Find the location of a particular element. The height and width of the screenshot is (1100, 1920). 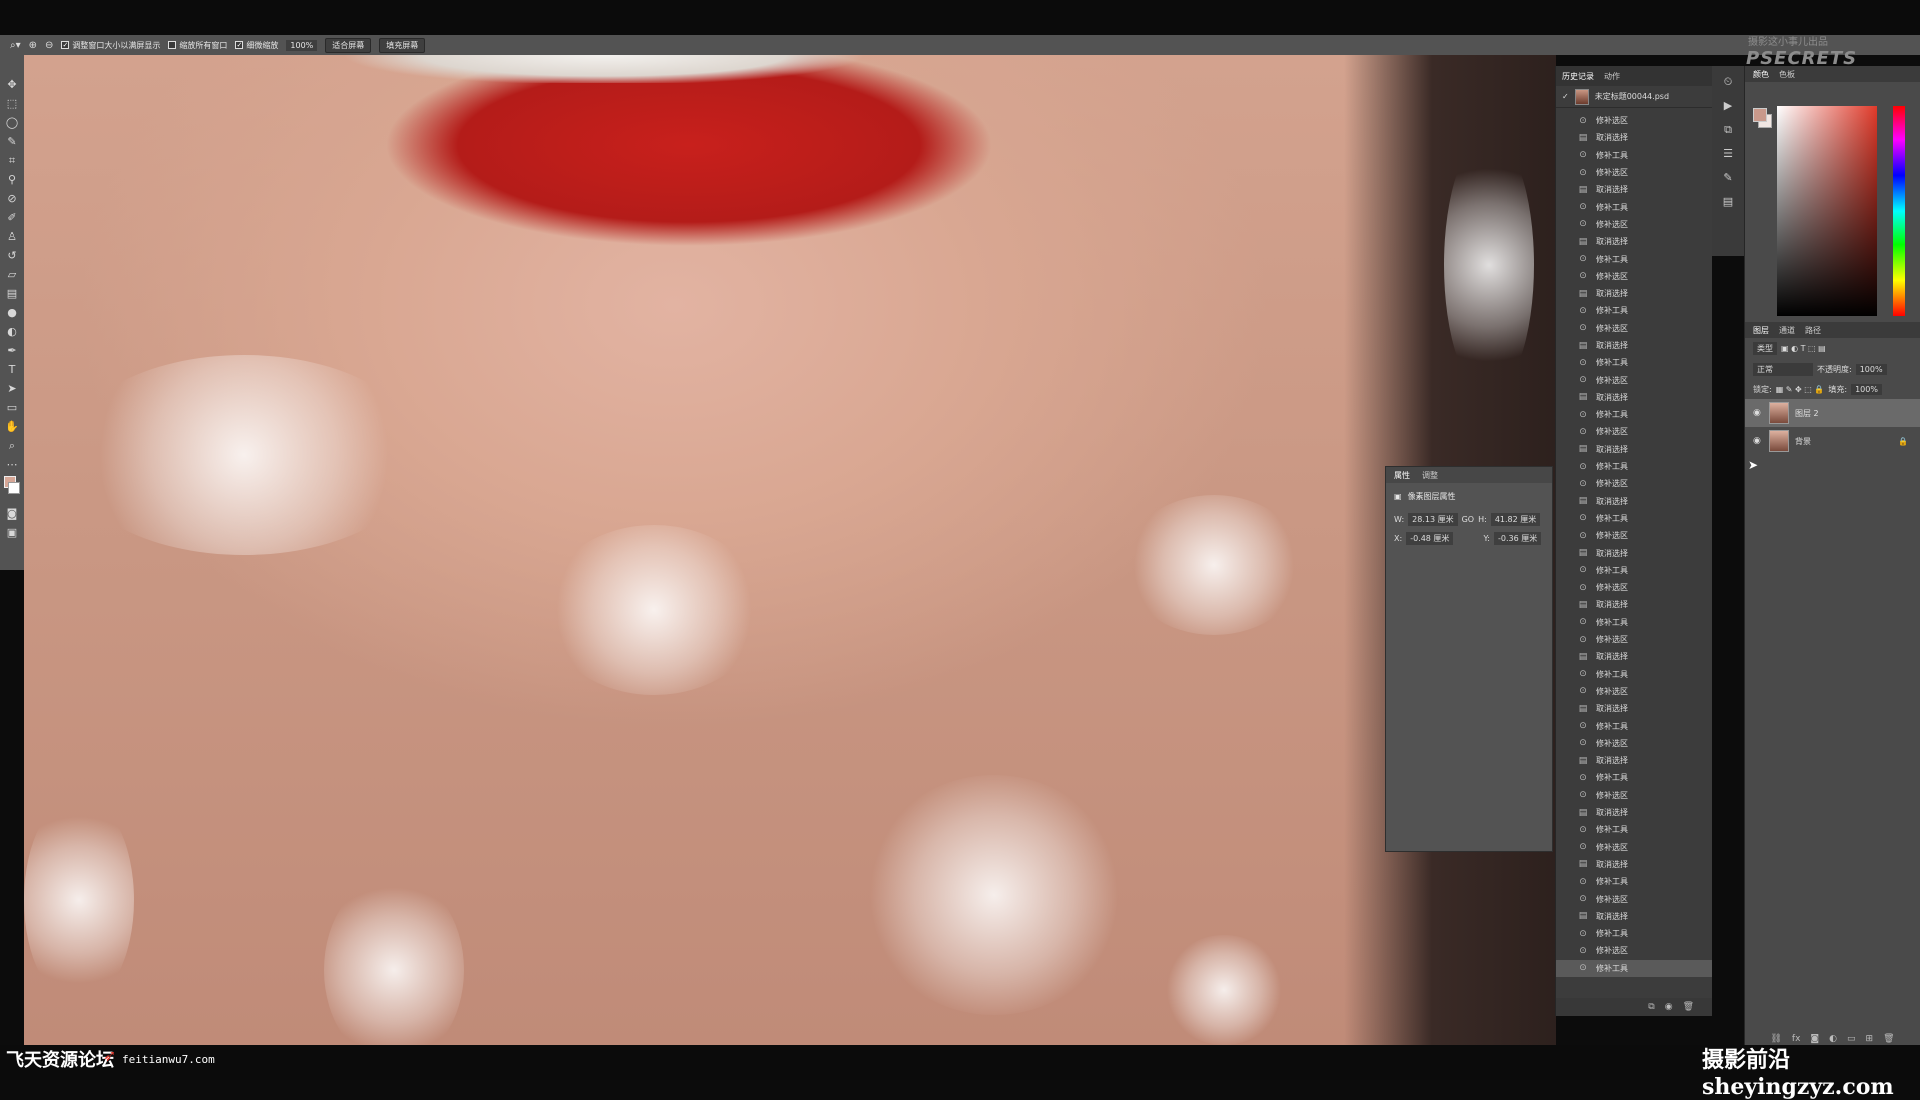

fit-screen-button: 适合屏幕 is located at coordinates (348, 45).